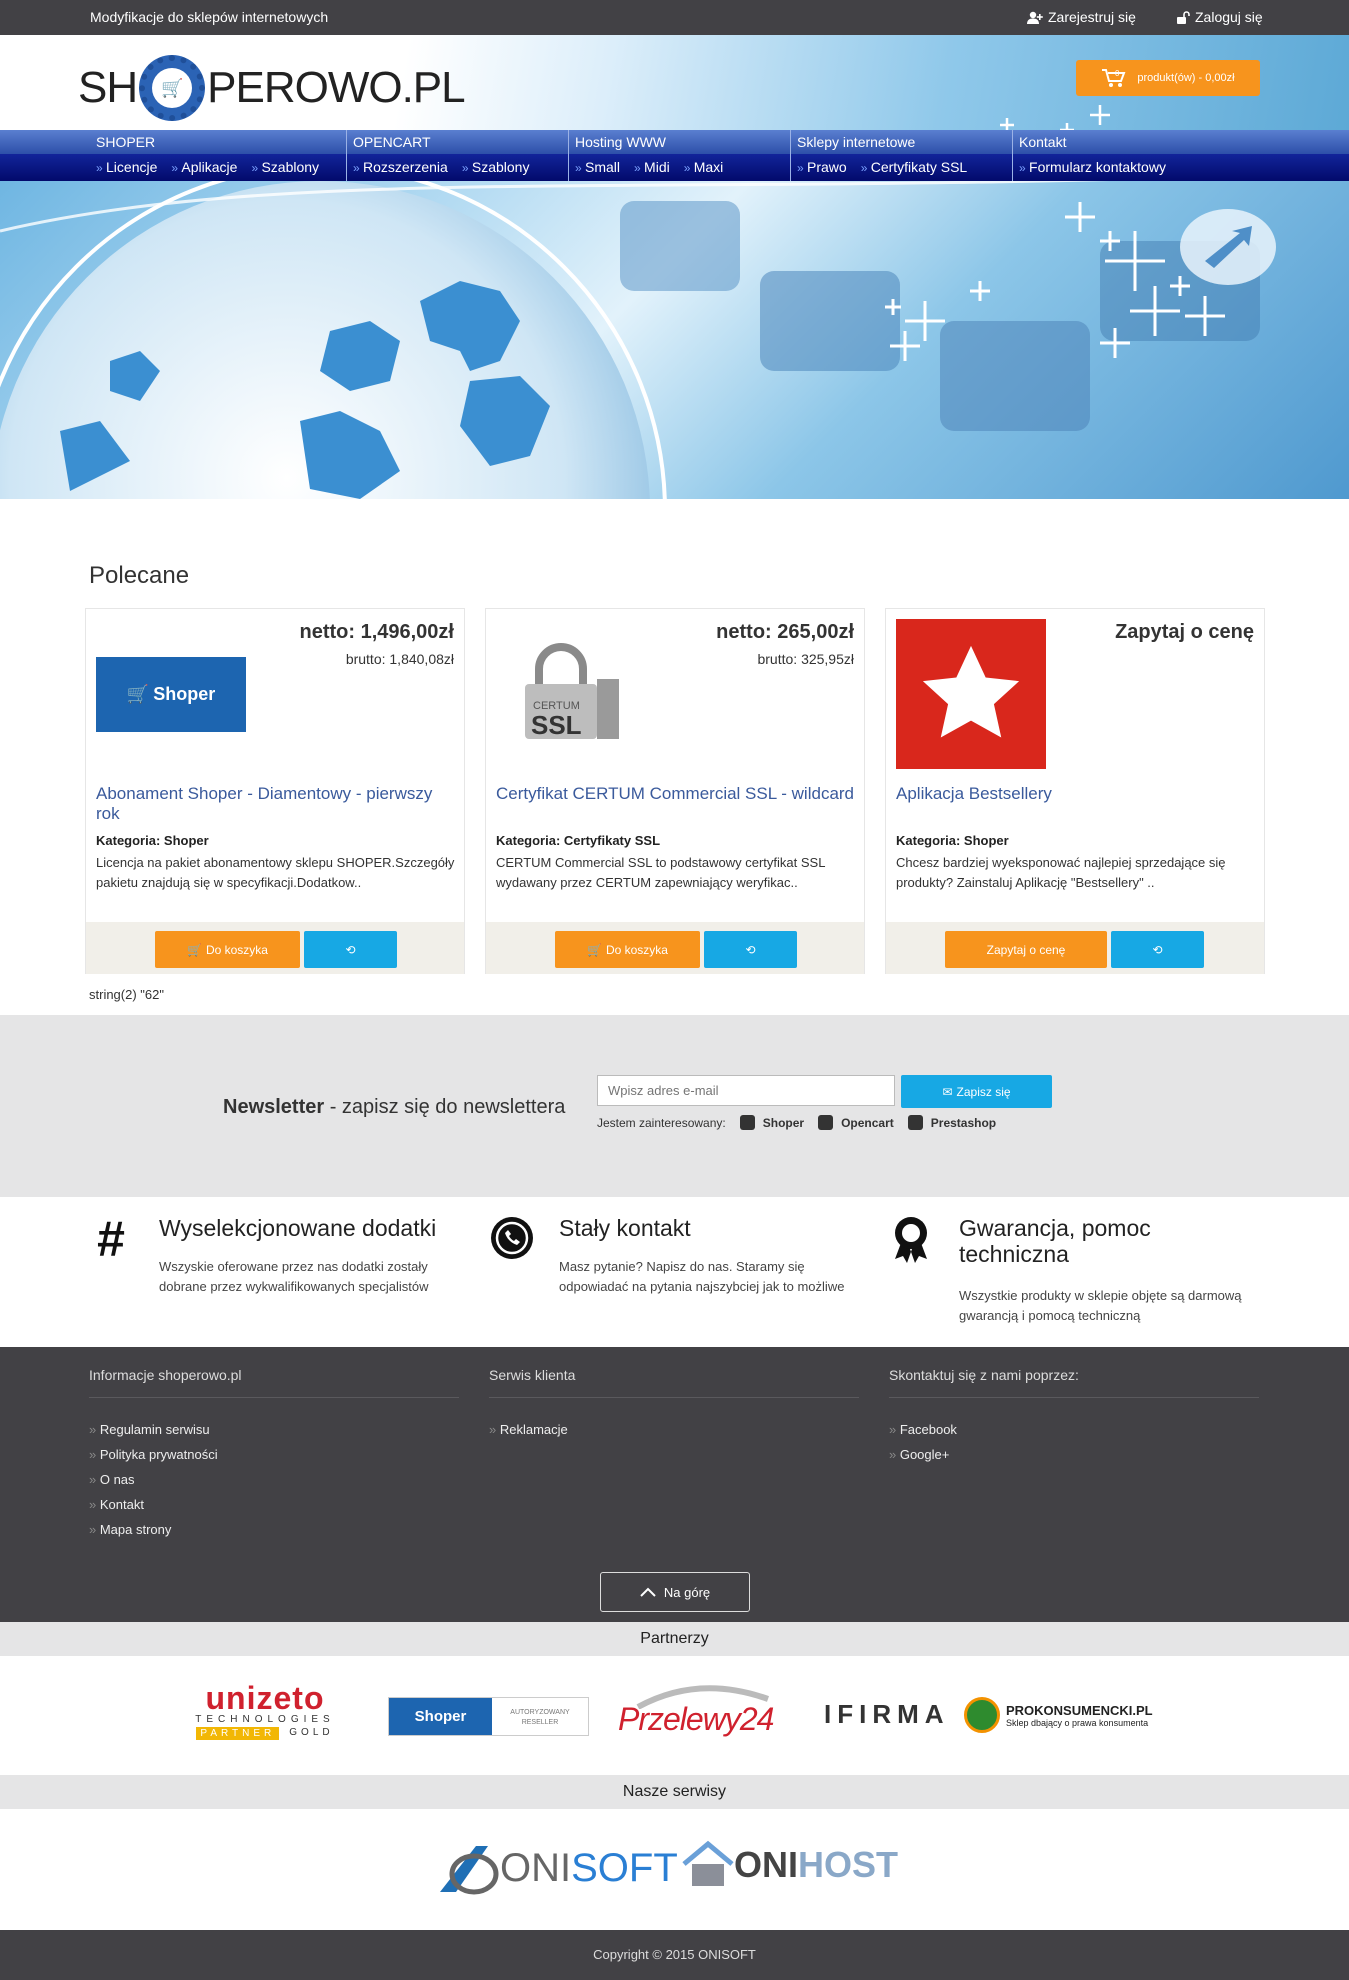 The height and width of the screenshot is (1980, 1349). I want to click on logo-text-right: PEROWO.PL, so click(336, 87).